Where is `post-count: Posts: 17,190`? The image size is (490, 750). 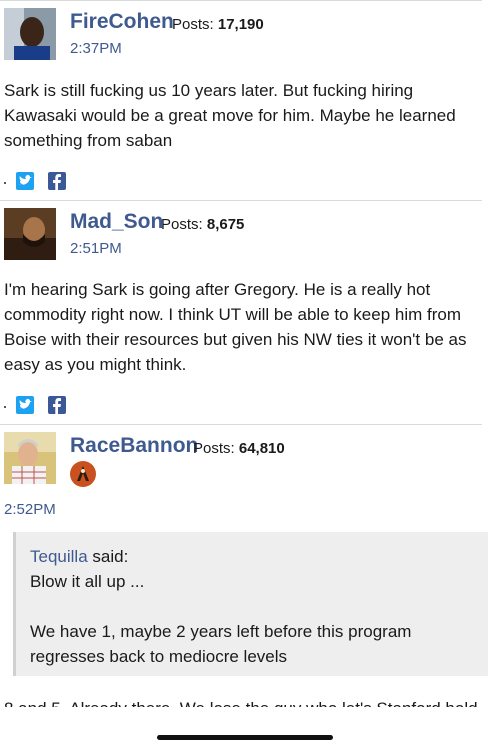
post-count: Posts: 17,190 is located at coordinates (218, 24).